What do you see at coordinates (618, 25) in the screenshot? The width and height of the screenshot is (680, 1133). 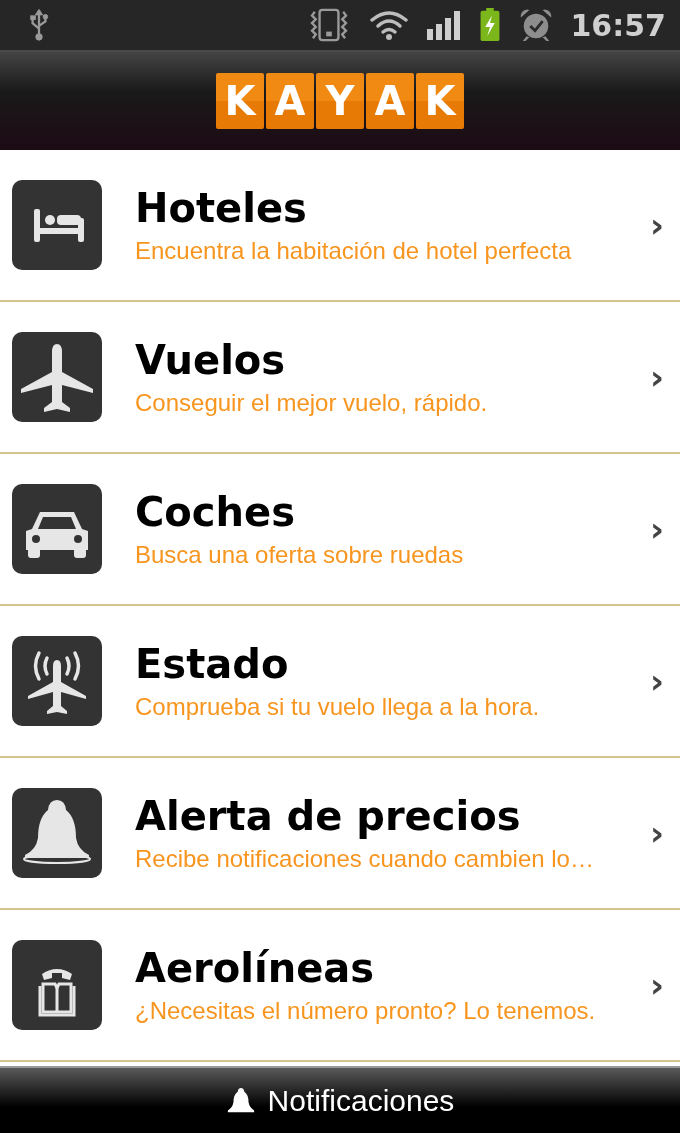 I see `clock-time: 16:57` at bounding box center [618, 25].